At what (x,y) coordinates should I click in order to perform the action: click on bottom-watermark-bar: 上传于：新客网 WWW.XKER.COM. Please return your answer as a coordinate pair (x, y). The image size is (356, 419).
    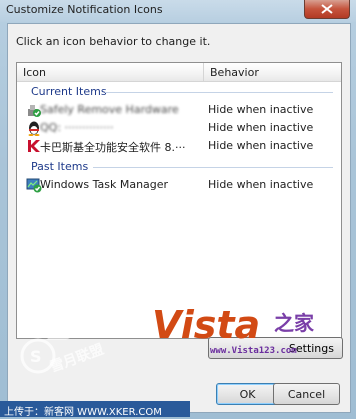
    Looking at the image, I should click on (95, 409).